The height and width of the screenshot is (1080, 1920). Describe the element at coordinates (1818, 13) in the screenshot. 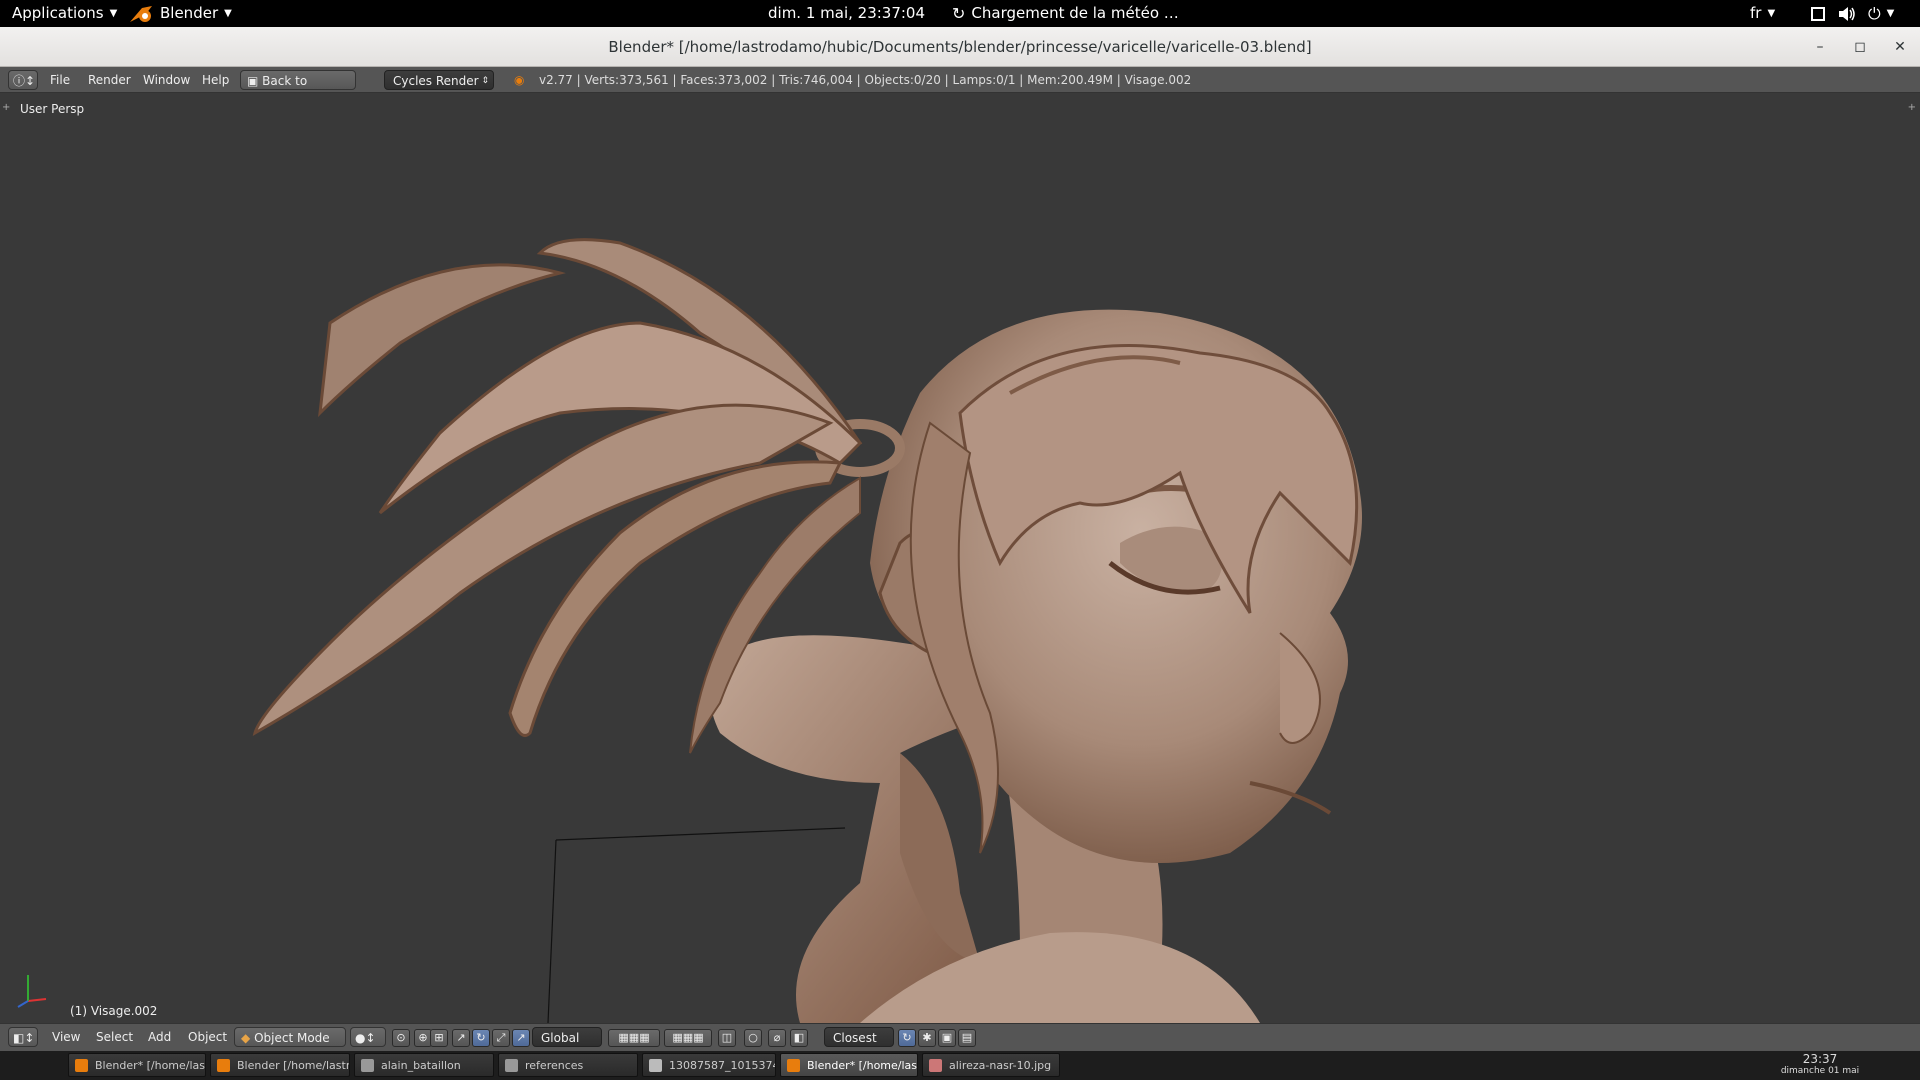

I see `window-switcher-icon` at that location.